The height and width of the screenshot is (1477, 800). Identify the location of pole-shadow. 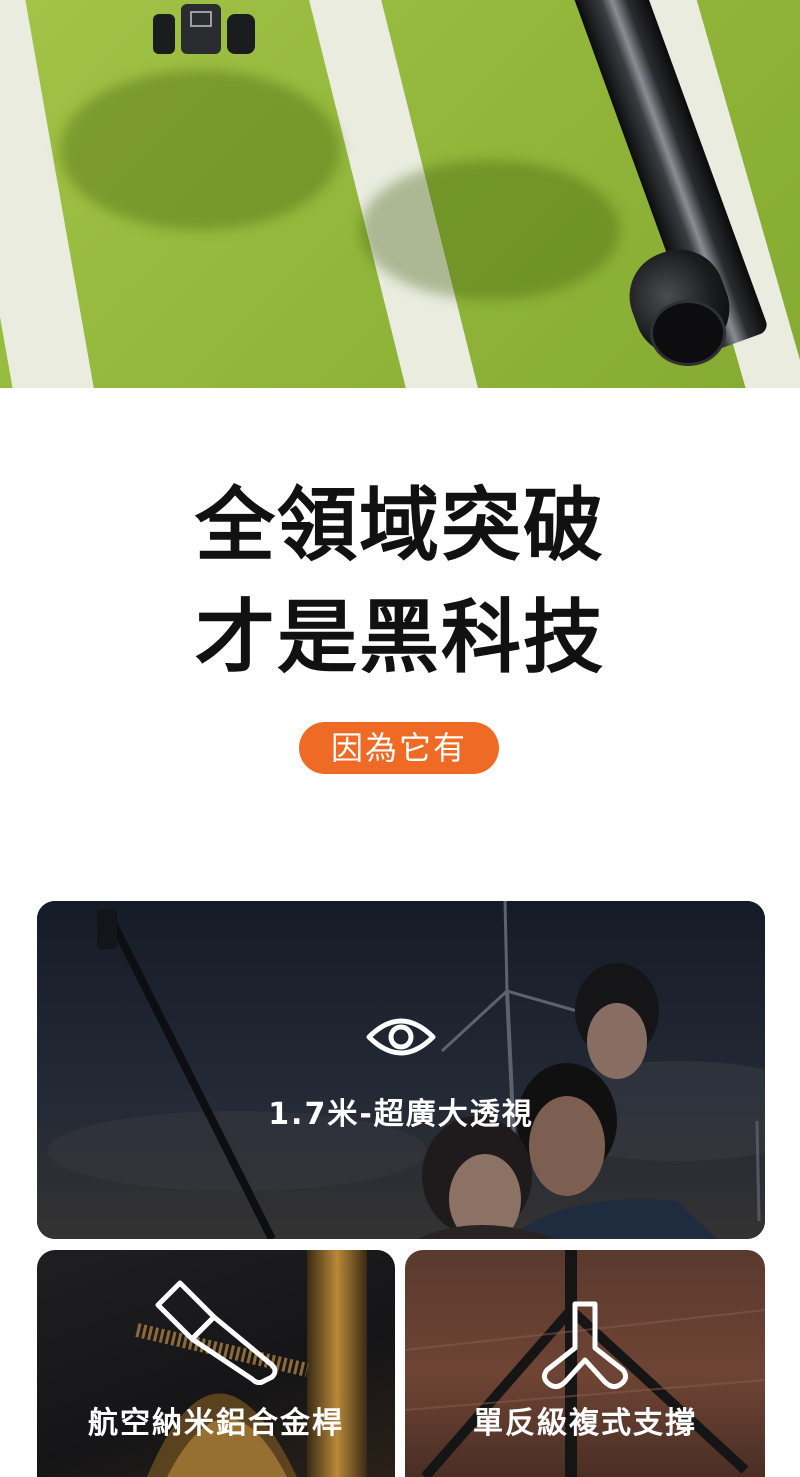
(490, 230).